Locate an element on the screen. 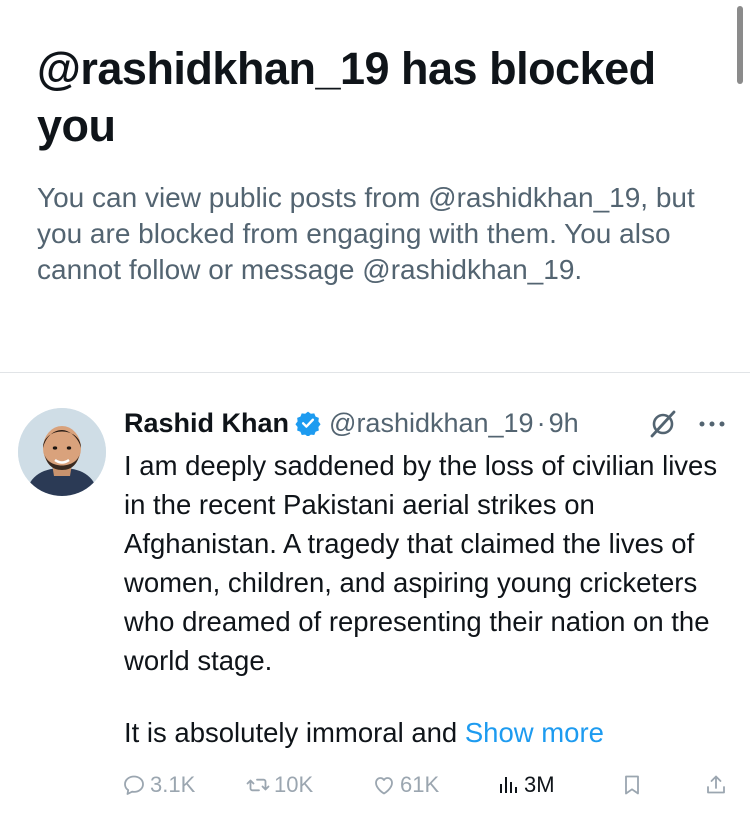 The height and width of the screenshot is (814, 750). scrollbar is located at coordinates (740, 45).